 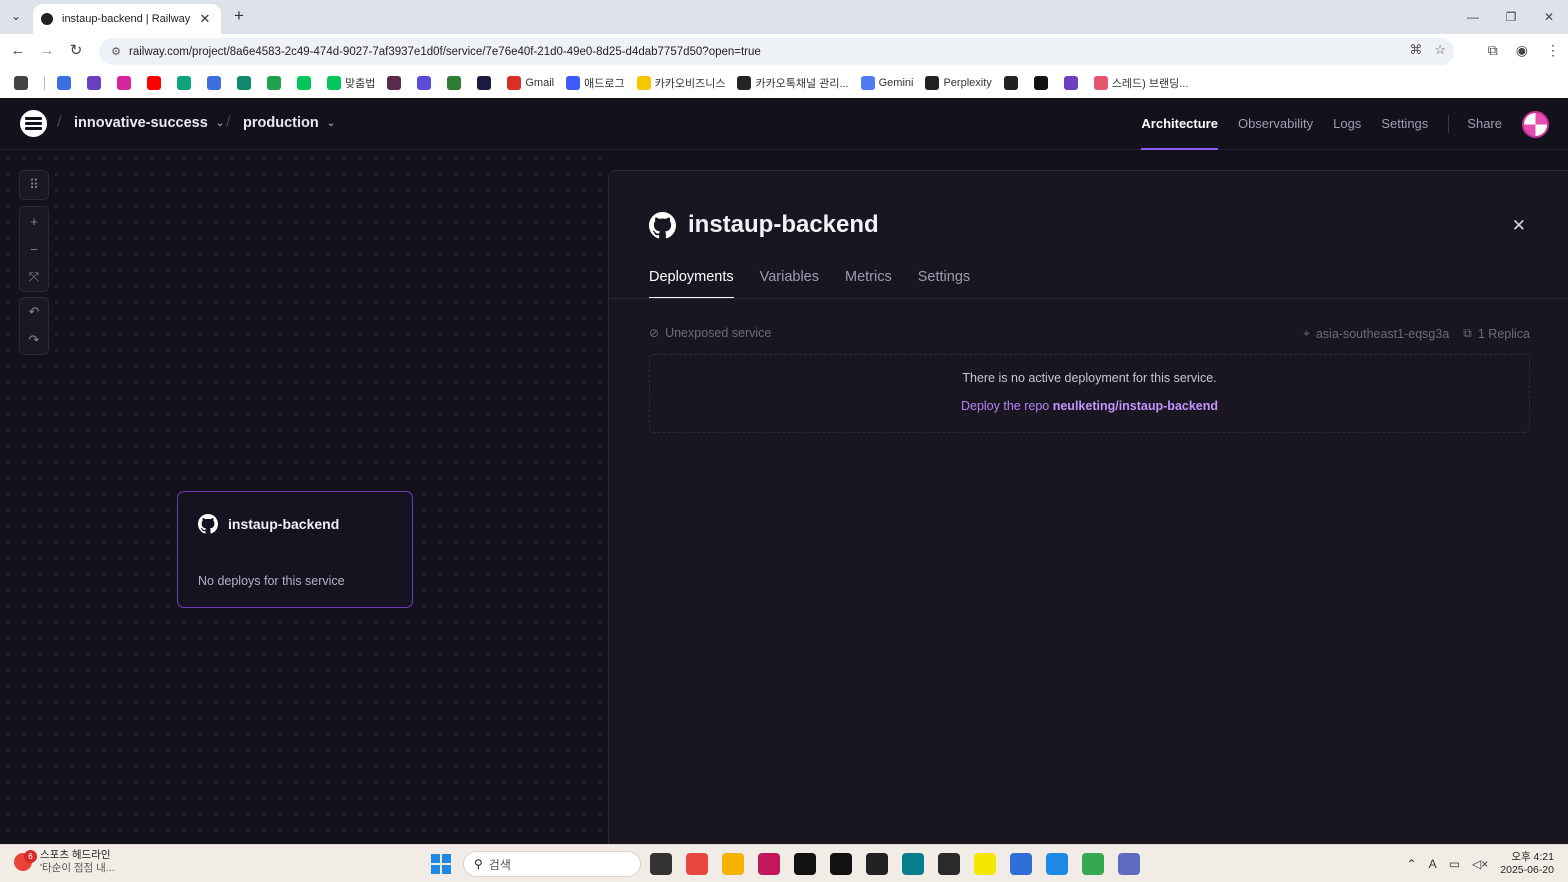 What do you see at coordinates (1522, 50) in the screenshot?
I see `profile-icon: ◉` at bounding box center [1522, 50].